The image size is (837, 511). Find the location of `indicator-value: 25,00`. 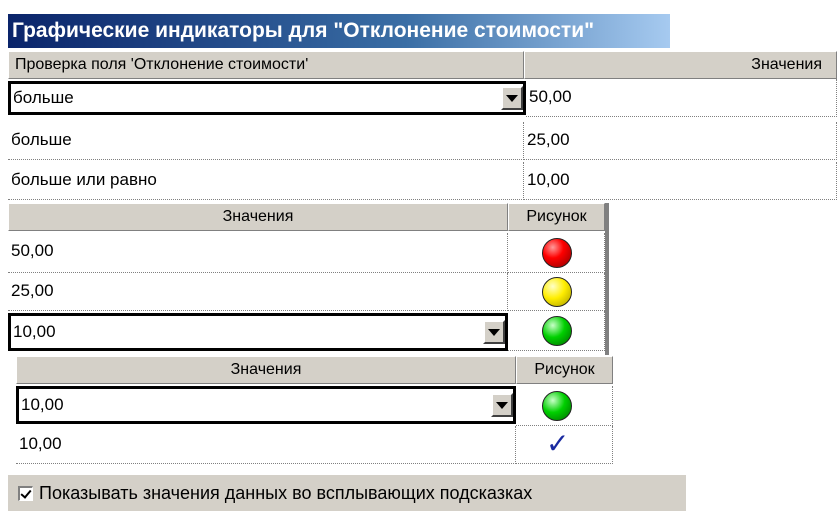

indicator-value: 25,00 is located at coordinates (32, 290).